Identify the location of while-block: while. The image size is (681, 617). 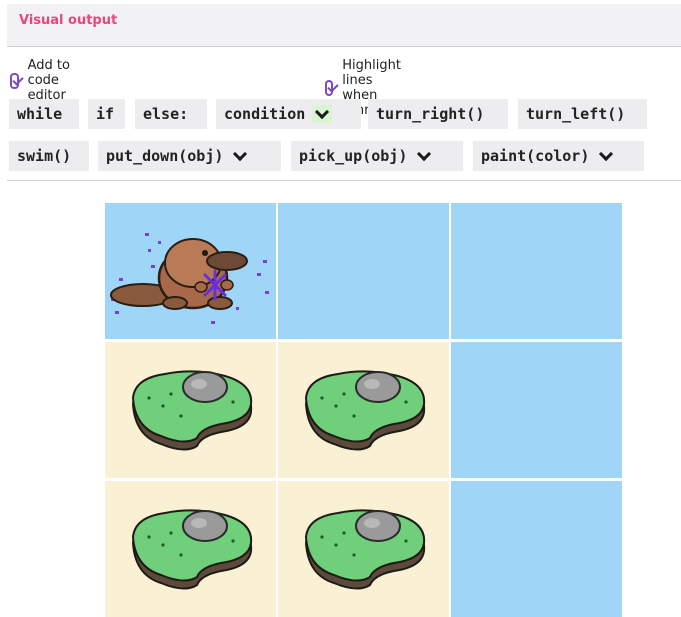
(44, 114).